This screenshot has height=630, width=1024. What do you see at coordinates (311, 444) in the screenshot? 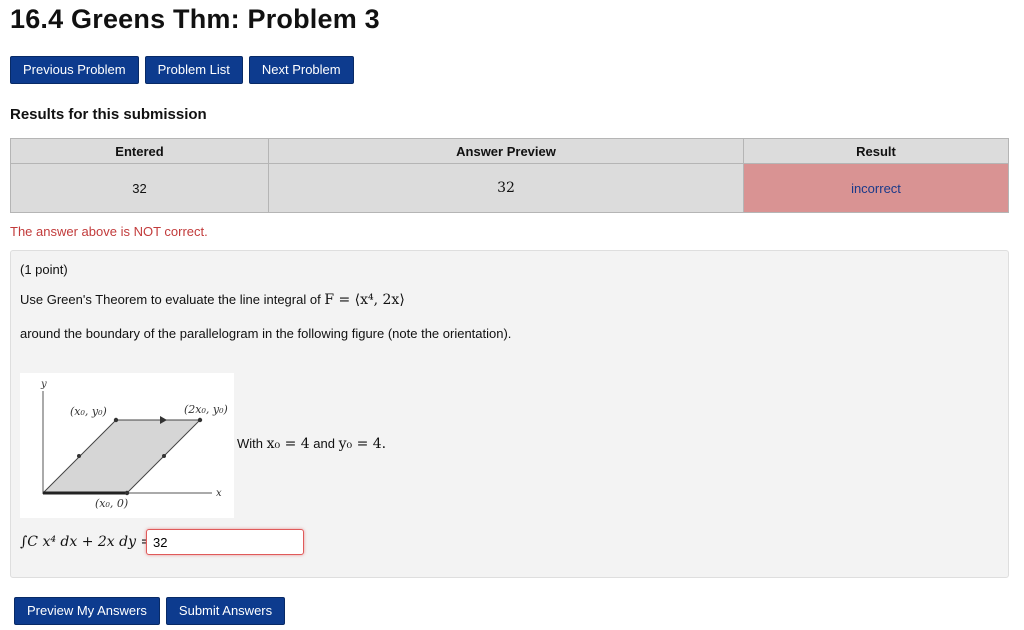
I see `given-values: With x₀ = 4 and y₀ = 4.` at bounding box center [311, 444].